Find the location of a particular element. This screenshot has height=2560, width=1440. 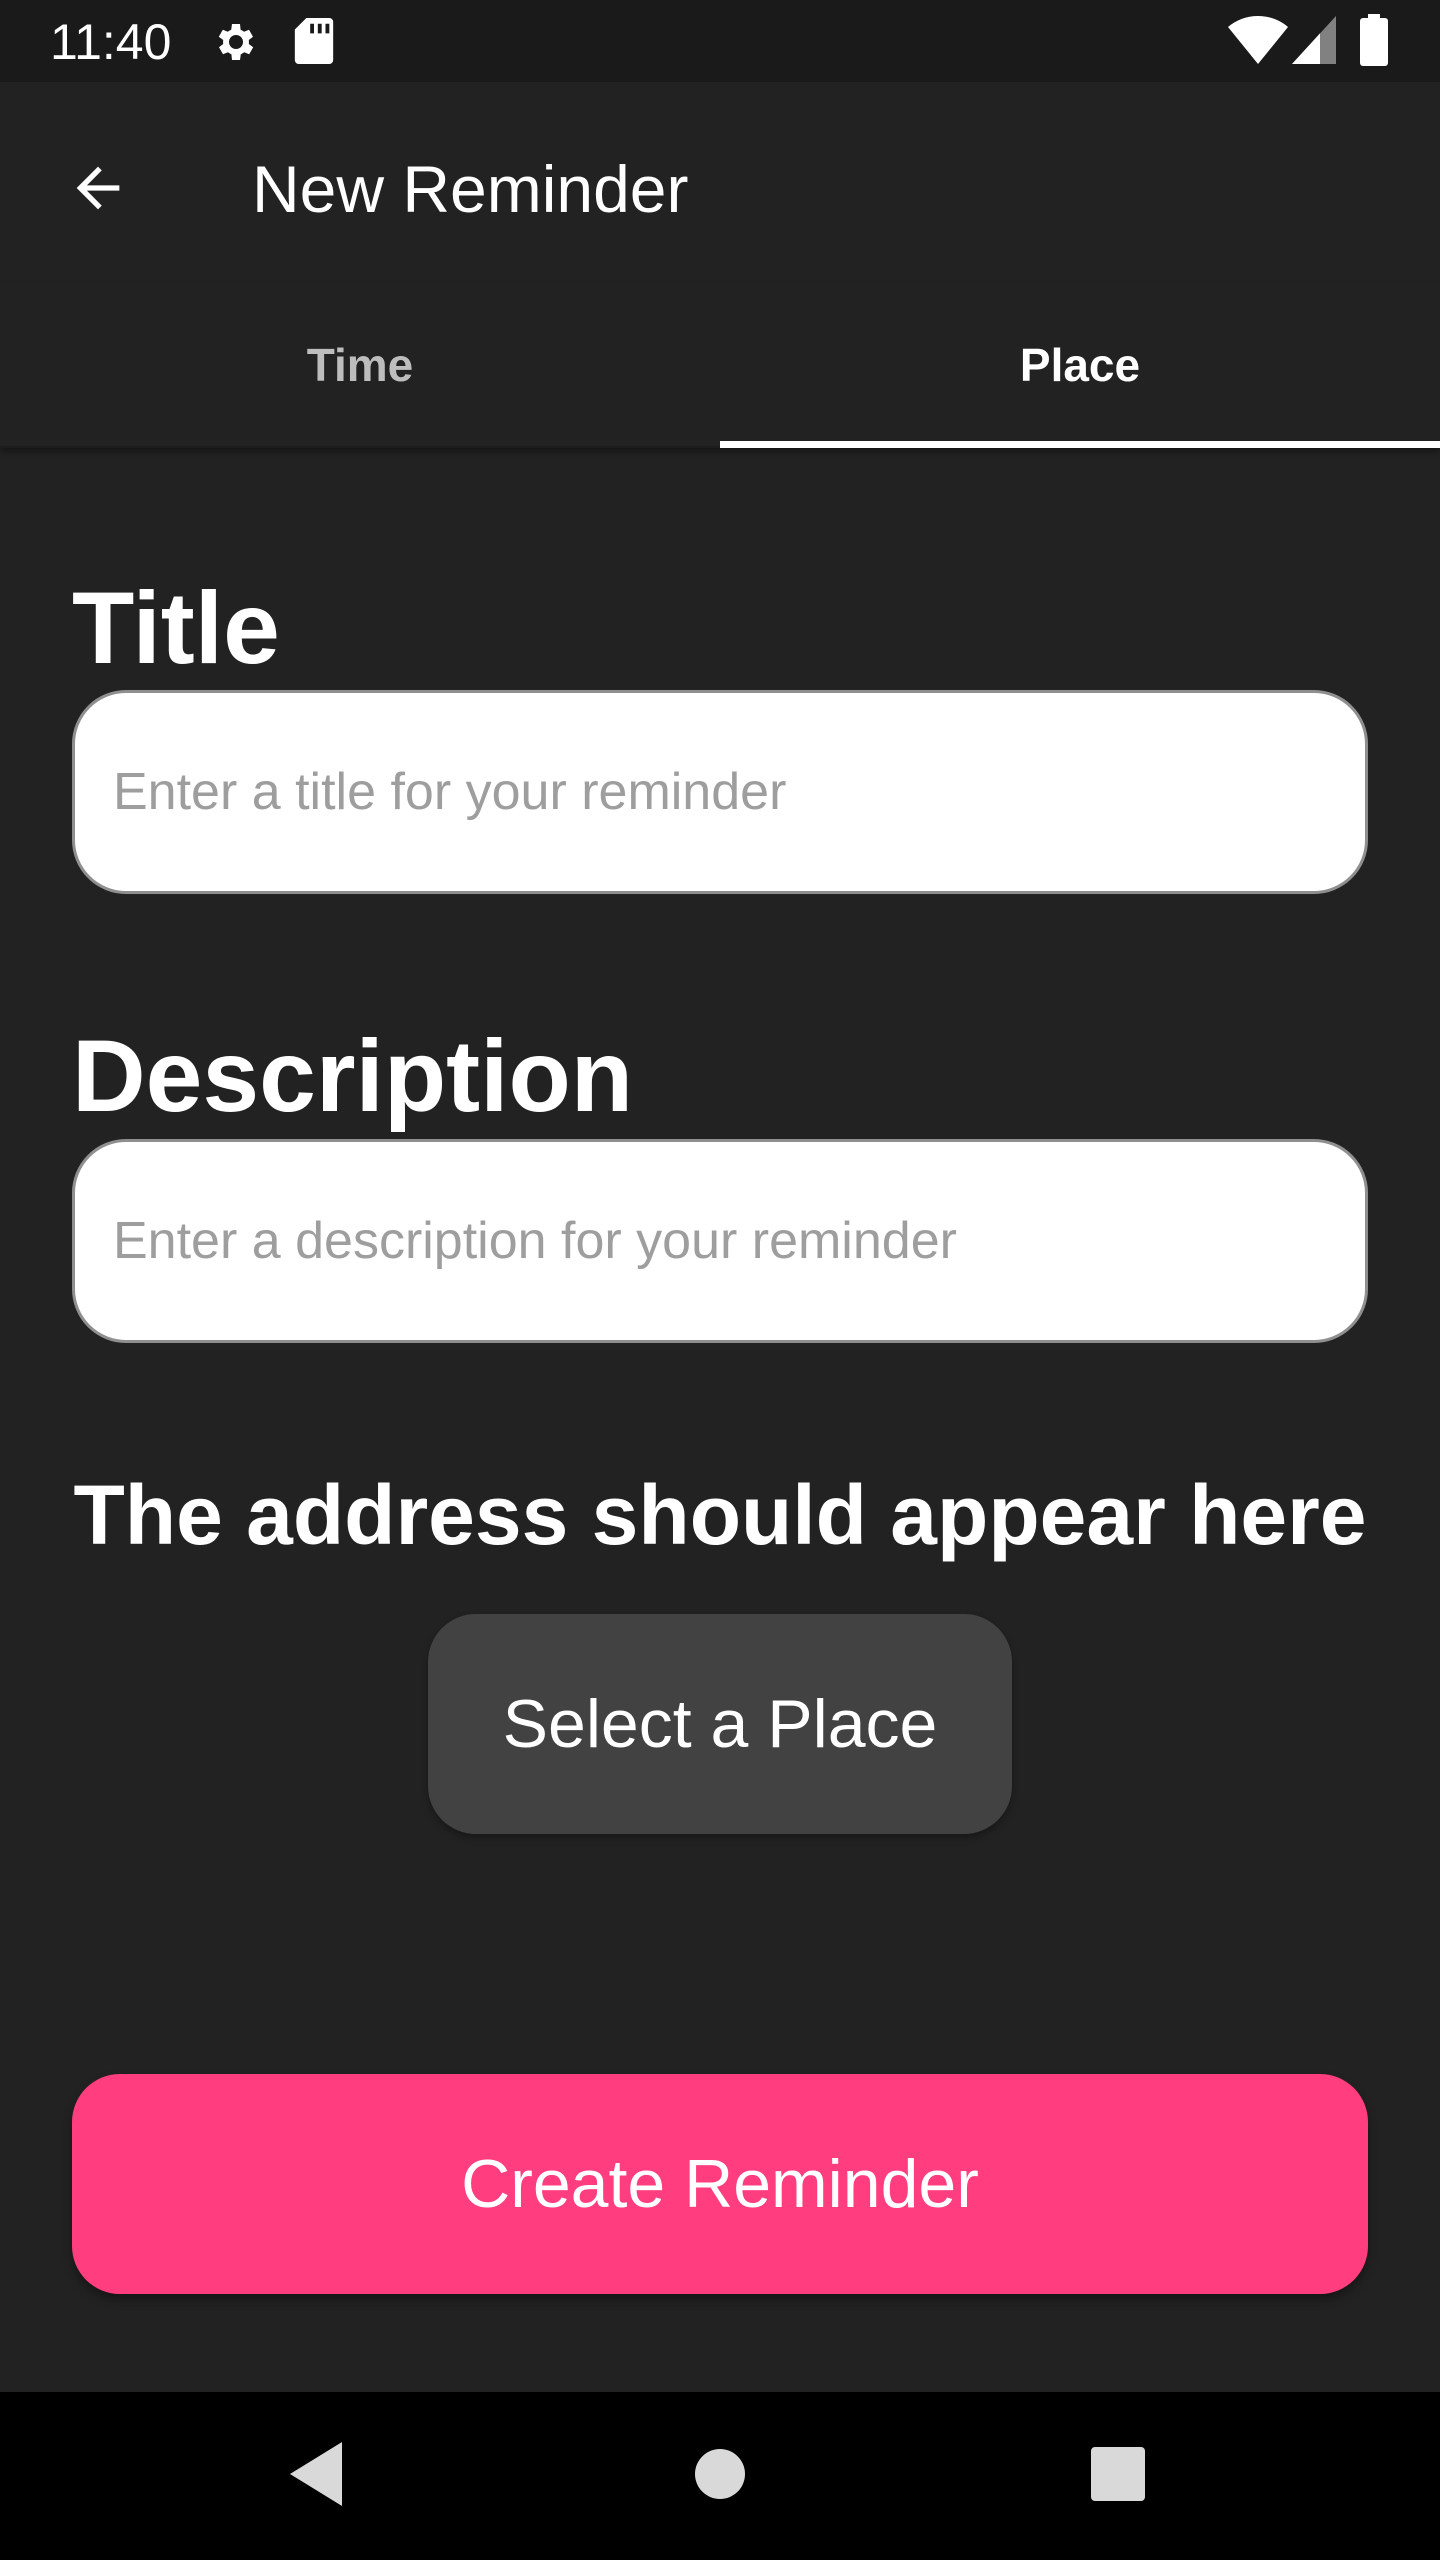

nav-home-button is located at coordinates (720, 2476).